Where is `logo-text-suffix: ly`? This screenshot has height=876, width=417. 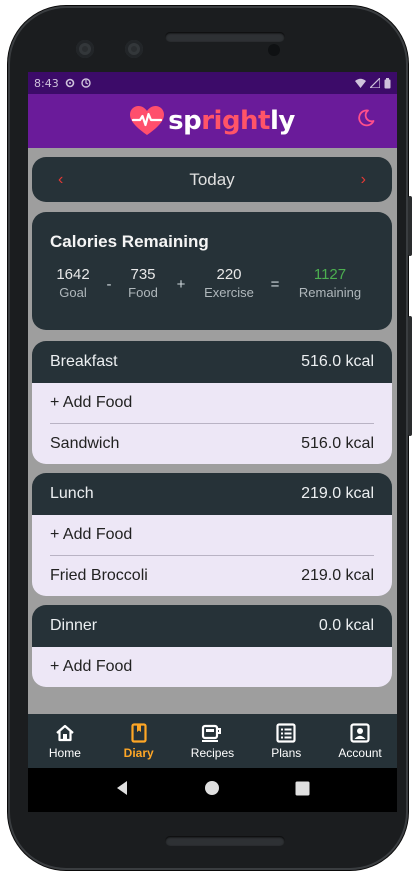 logo-text-suffix: ly is located at coordinates (282, 121).